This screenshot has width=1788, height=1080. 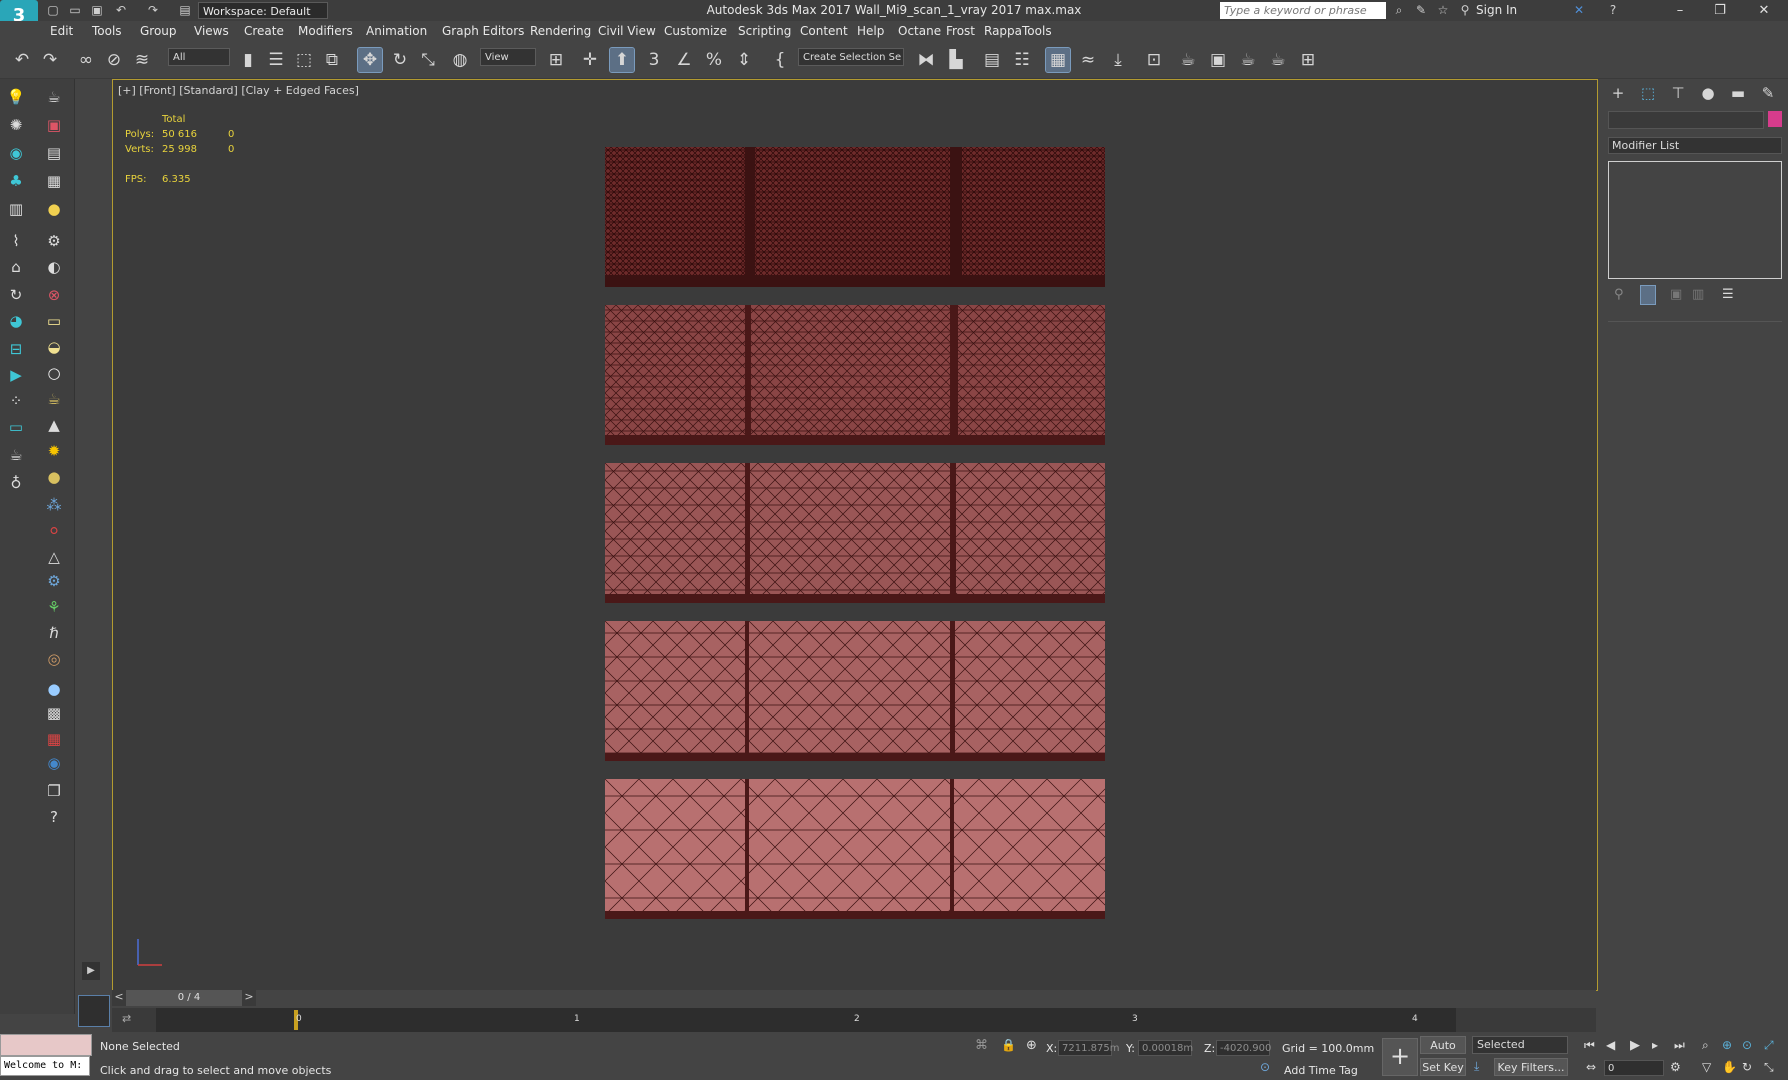 I want to click on track-bar: ⇄ 0 1 2 3 4, so click(x=854, y=1020).